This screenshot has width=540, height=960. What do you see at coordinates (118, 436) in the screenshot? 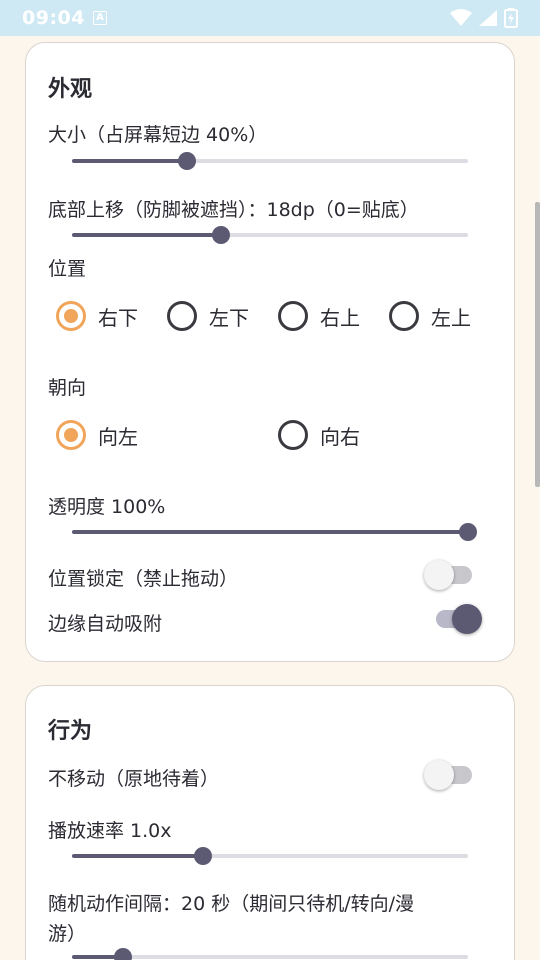
I see `radio-label: 向左` at bounding box center [118, 436].